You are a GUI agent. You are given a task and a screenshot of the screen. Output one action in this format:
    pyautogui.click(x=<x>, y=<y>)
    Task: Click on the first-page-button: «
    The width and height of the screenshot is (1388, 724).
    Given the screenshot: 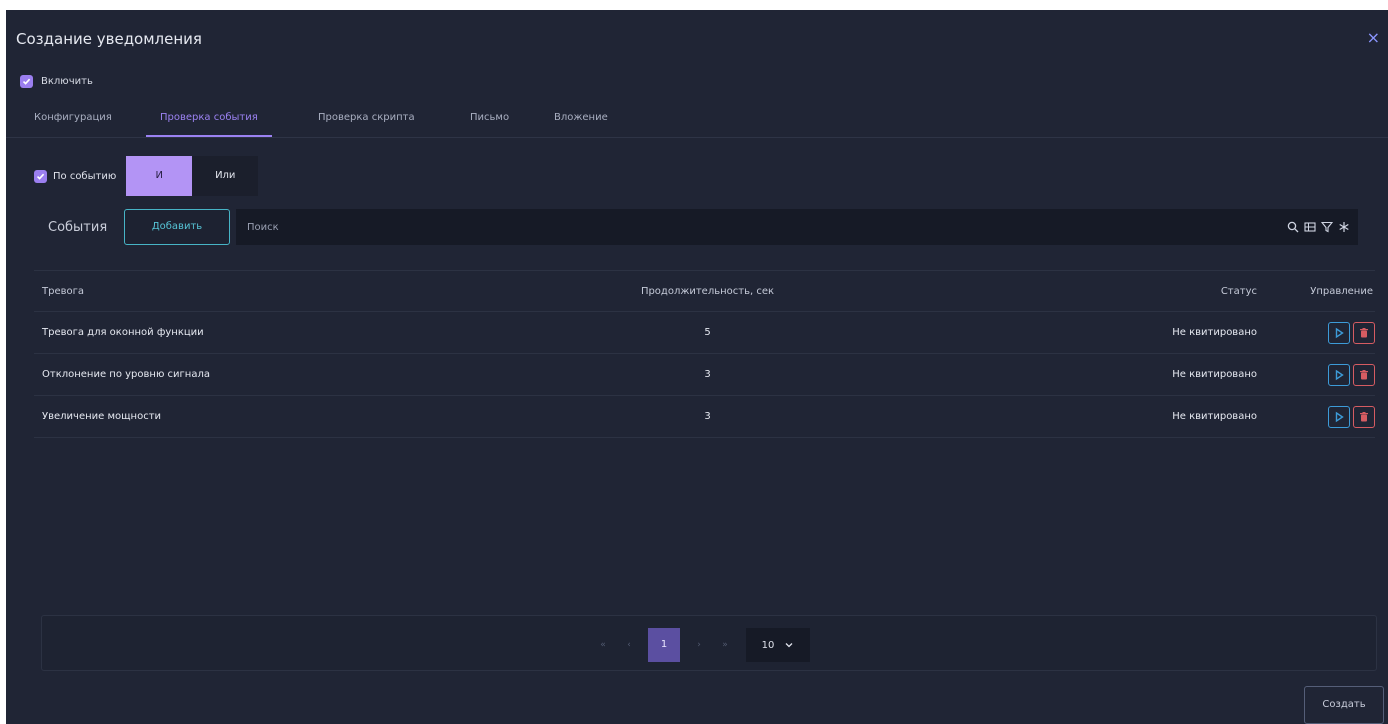 What is the action you would take?
    pyautogui.click(x=603, y=645)
    